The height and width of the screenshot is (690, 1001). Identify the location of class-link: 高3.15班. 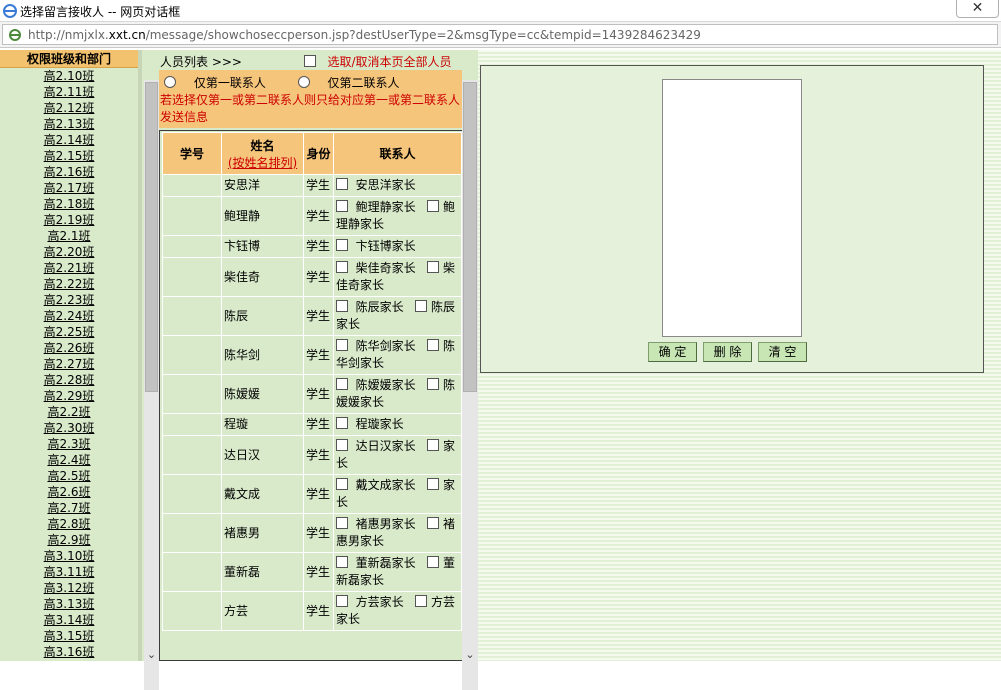
(69, 636).